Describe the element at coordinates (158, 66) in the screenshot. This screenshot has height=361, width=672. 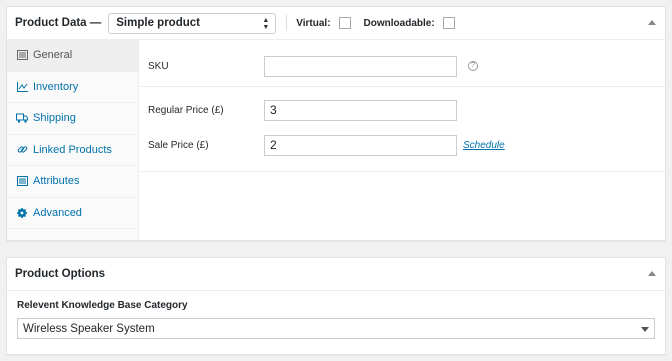
I see `sku-label: SKU` at that location.